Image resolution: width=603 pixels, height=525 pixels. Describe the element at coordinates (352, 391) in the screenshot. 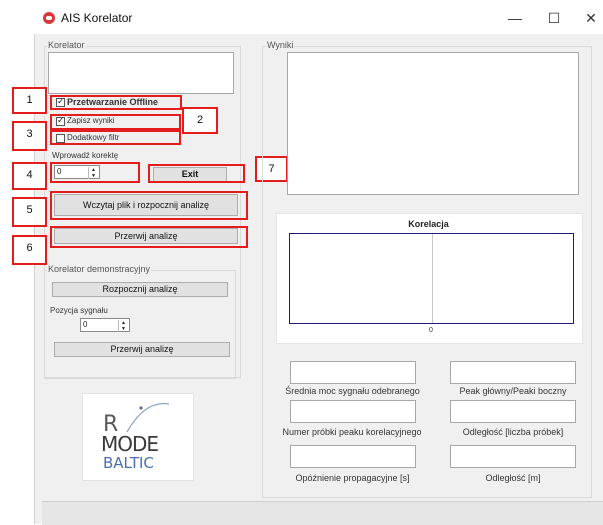

I see `srednia-label: Średnia moc sygnału odebranego` at that location.